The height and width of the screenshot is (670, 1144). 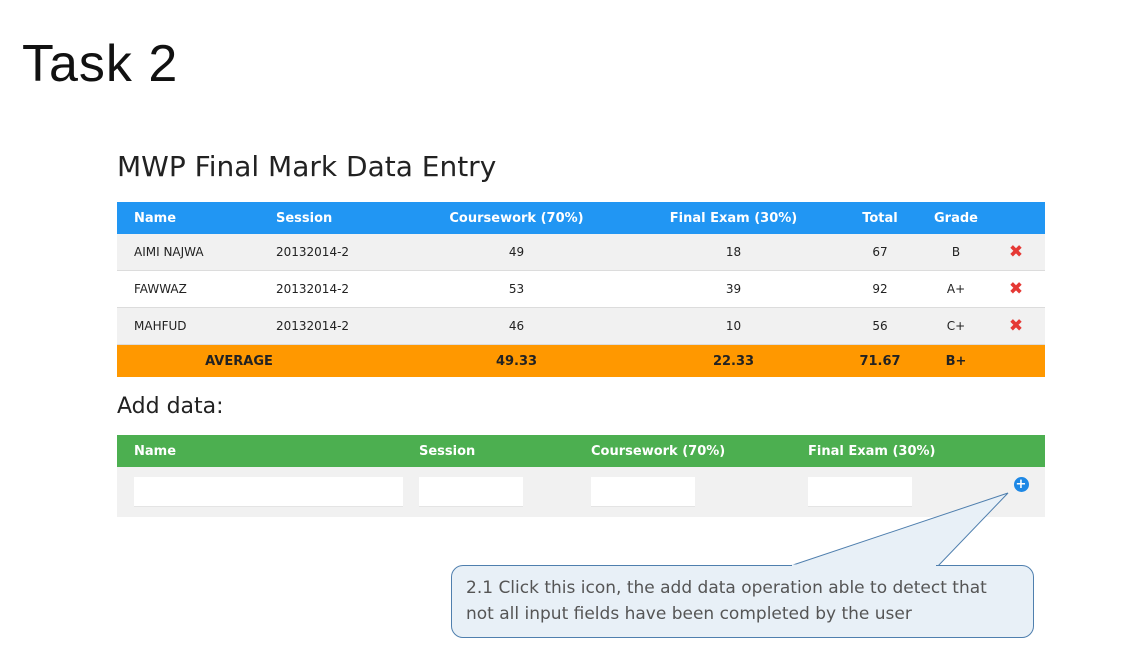 What do you see at coordinates (516, 360) in the screenshot?
I see `average-coursework: 49.33` at bounding box center [516, 360].